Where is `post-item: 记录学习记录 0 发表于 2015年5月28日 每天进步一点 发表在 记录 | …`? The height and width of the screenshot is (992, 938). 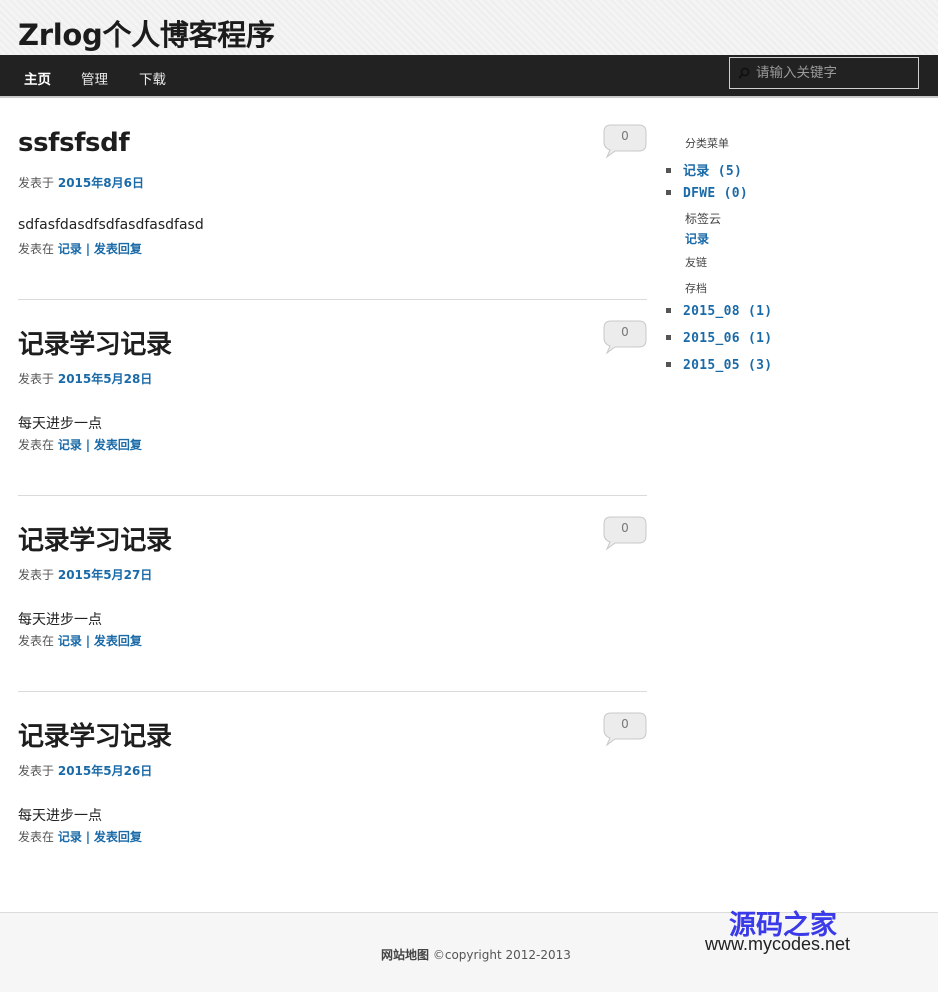
post-item: 记录学习记录 0 发表于 2015年5月28日 每天进步一点 发表在 记录 | … is located at coordinates (332, 398).